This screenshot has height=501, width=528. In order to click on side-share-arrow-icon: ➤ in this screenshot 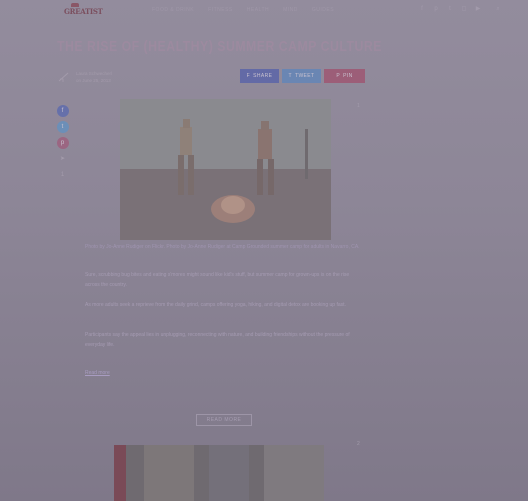, I will do `click(62, 159)`.